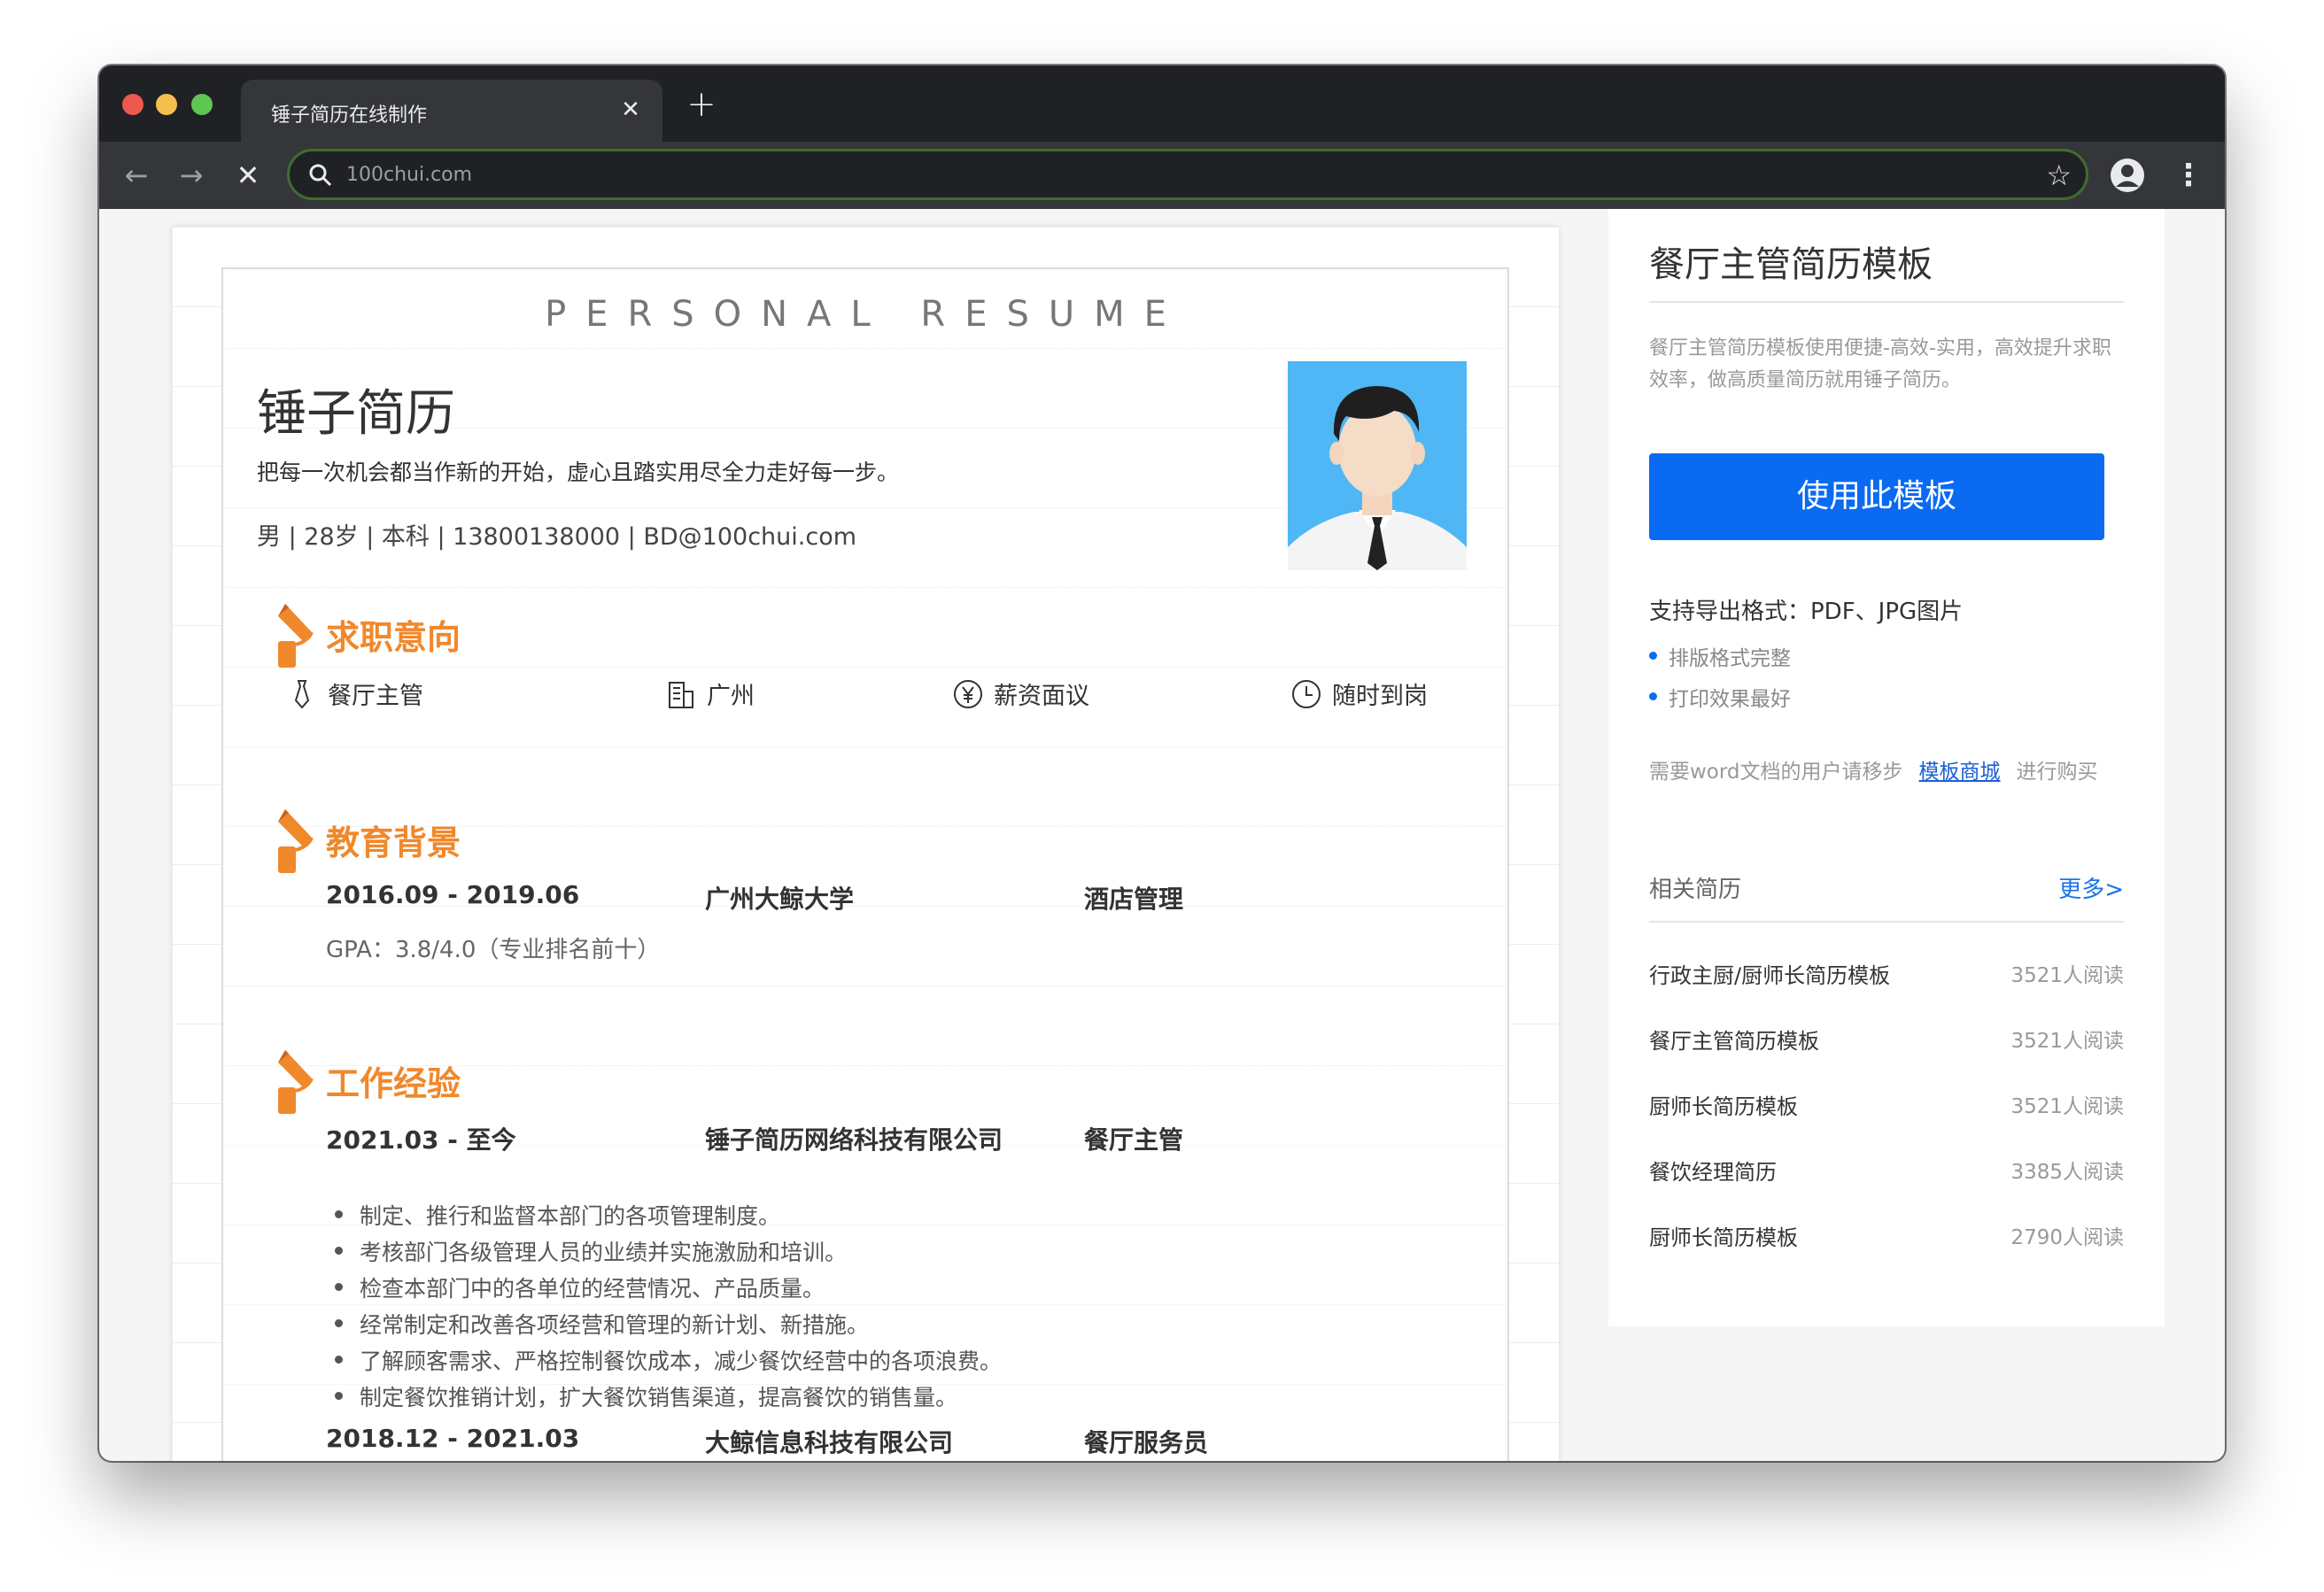 The height and width of the screenshot is (1592, 2324). Describe the element at coordinates (578, 472) in the screenshot. I see `candidate-motto: 把每一次机会都当作新的开始，虚心且踏实用尽全力走好每一步。` at that location.